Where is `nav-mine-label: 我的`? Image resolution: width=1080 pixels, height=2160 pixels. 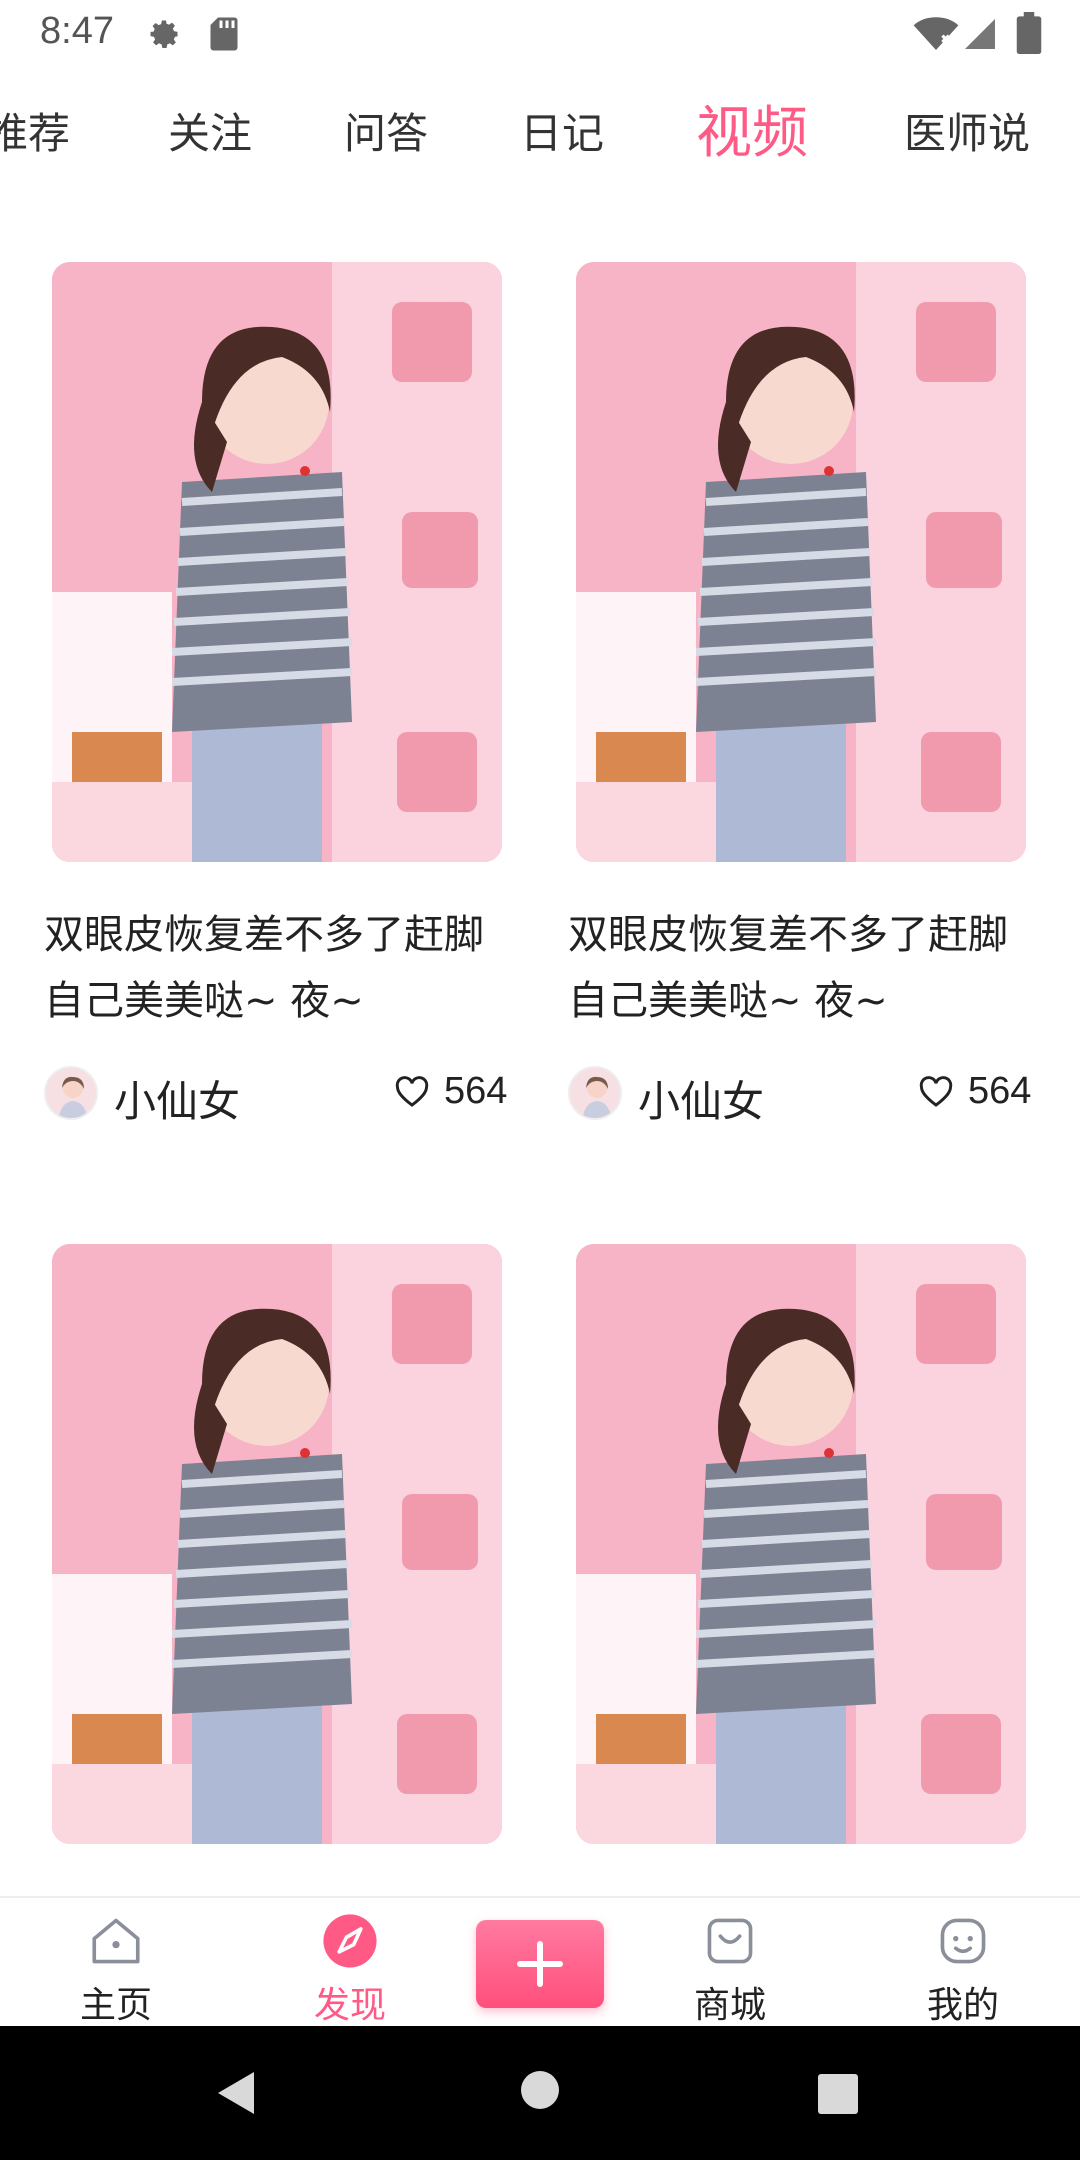
nav-mine-label: 我的 is located at coordinates (962, 2005).